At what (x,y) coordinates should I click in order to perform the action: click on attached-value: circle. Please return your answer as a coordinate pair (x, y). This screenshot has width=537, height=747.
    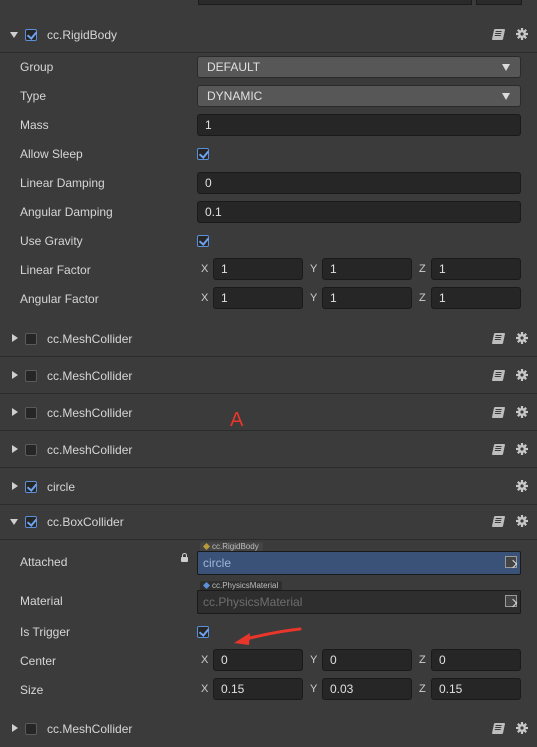
    Looking at the image, I should click on (217, 563).